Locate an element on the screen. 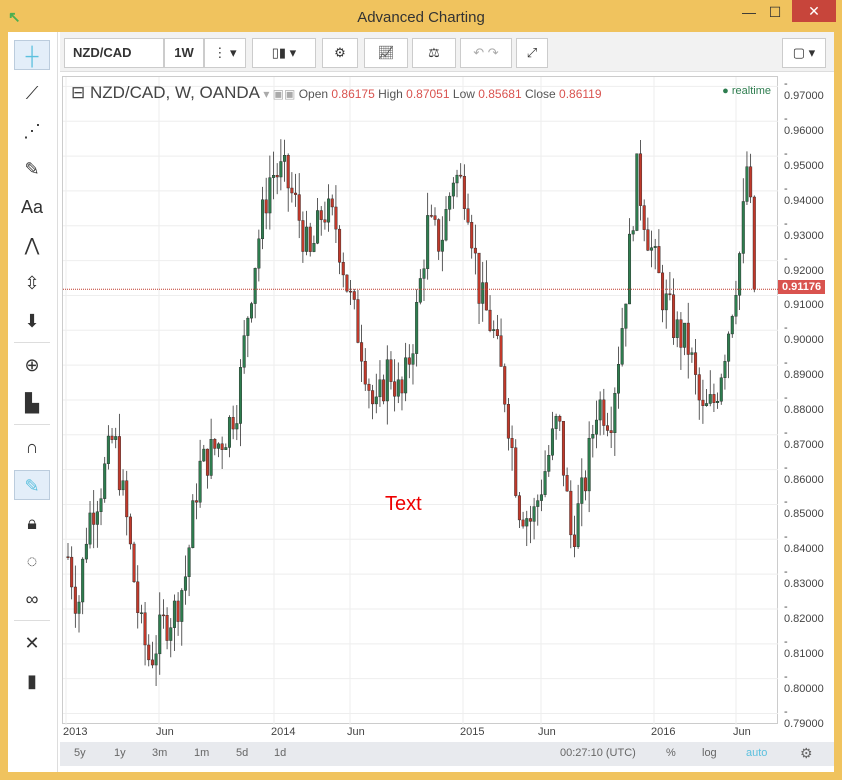  interval-button: 1W is located at coordinates (184, 53).